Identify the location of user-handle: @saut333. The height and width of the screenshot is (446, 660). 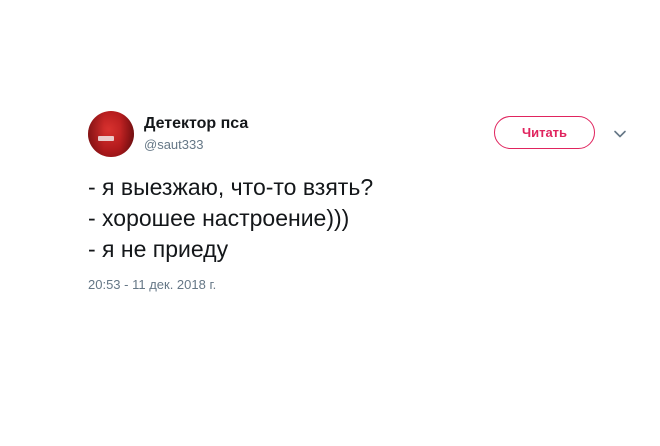
(173, 144).